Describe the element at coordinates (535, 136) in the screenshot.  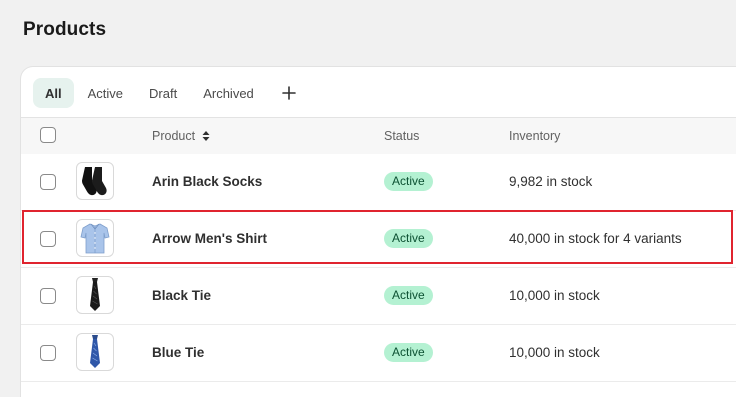
I see `inventory-column-header: Inventory` at that location.